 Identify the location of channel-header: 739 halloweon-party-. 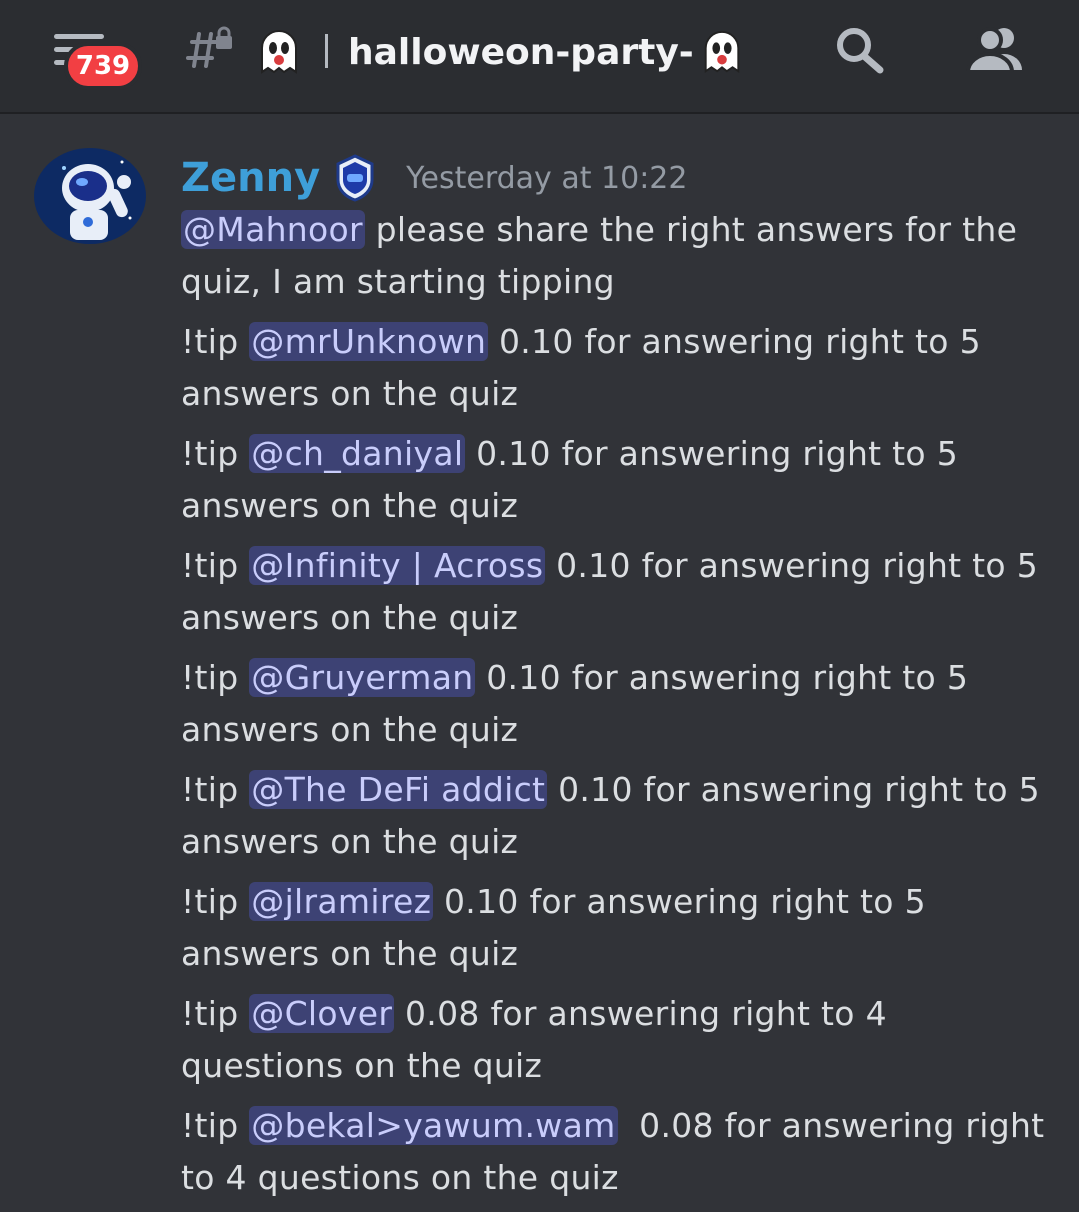
(539, 57).